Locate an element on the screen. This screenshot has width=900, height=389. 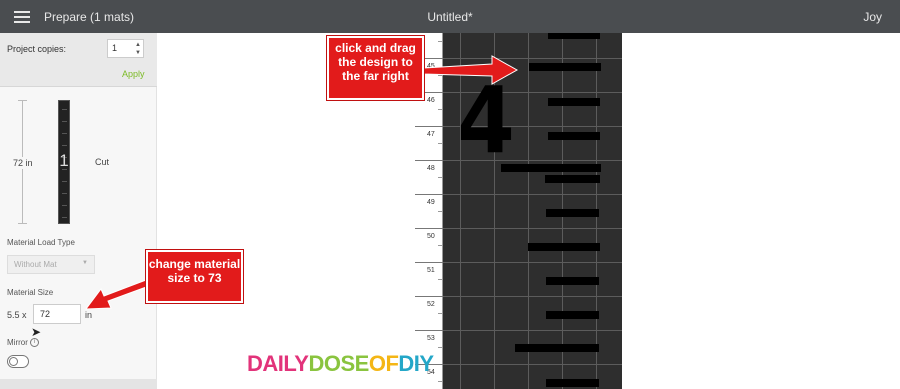
material-height-input: 72 is located at coordinates (57, 314).